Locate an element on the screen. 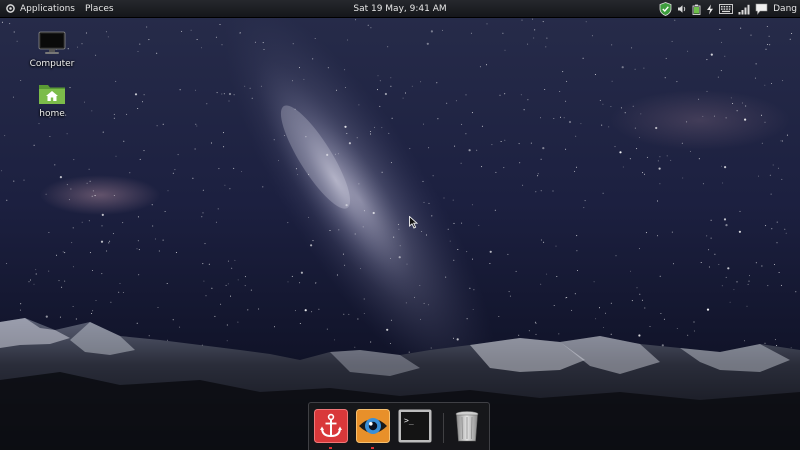 Image resolution: width=800 pixels, height=450 pixels. dock-item-terminal: >_ is located at coordinates (415, 426).